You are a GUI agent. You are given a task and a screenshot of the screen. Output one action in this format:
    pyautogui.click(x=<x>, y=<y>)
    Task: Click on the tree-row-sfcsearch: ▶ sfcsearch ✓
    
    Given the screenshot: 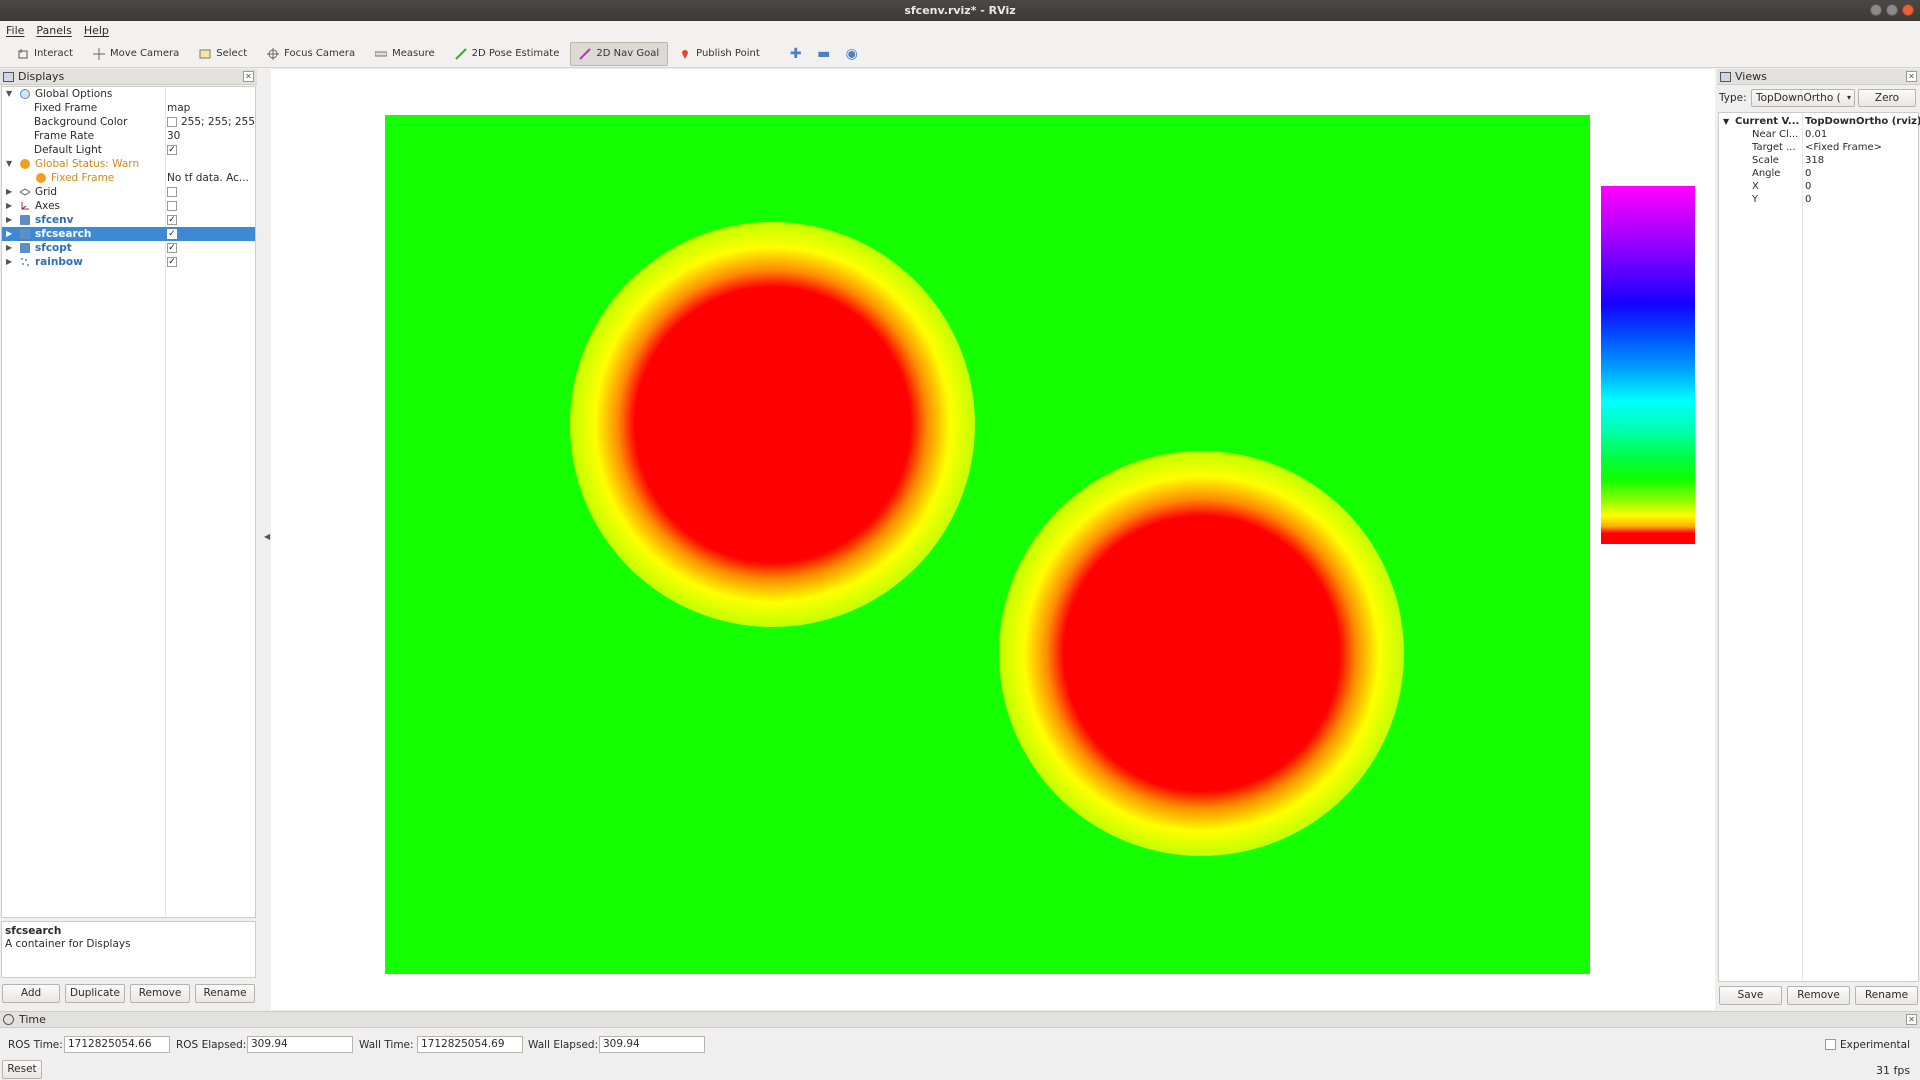 What is the action you would take?
    pyautogui.click(x=128, y=234)
    